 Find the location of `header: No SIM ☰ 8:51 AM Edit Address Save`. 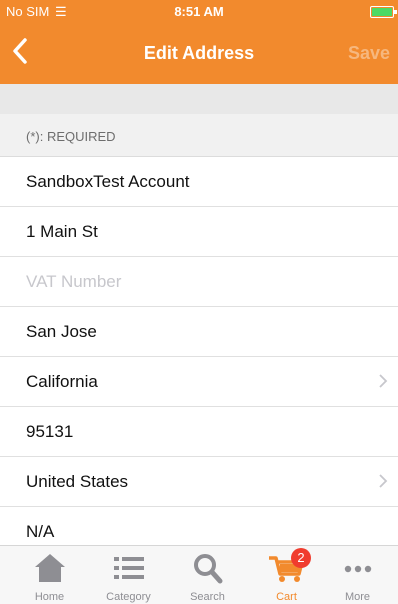

header: No SIM ☰ 8:51 AM Edit Address Save is located at coordinates (199, 42).